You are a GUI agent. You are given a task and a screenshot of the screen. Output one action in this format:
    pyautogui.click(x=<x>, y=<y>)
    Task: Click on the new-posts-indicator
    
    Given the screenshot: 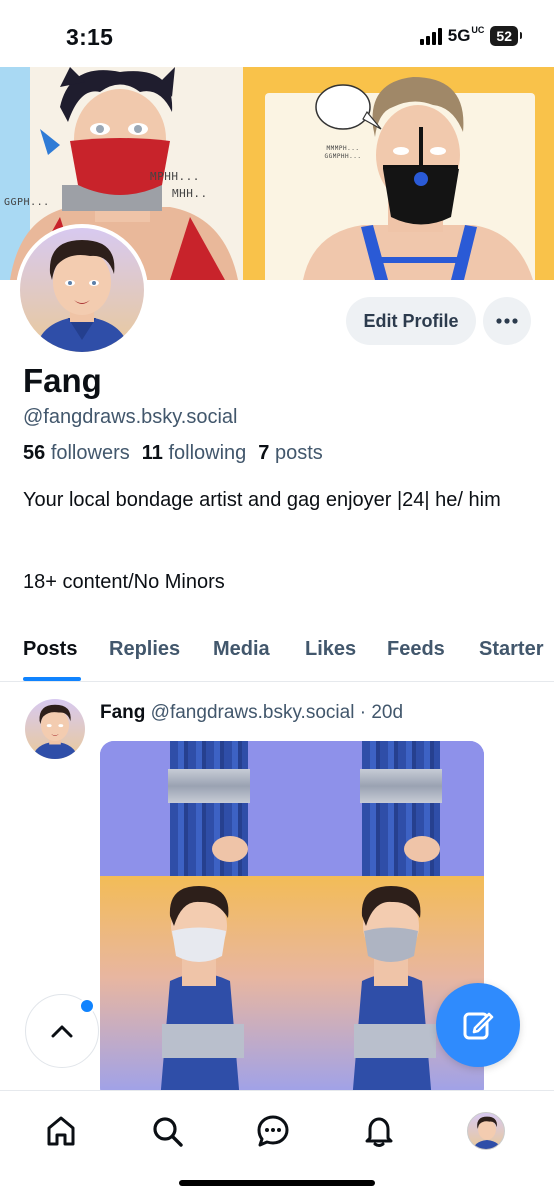 What is the action you would take?
    pyautogui.click(x=87, y=1006)
    